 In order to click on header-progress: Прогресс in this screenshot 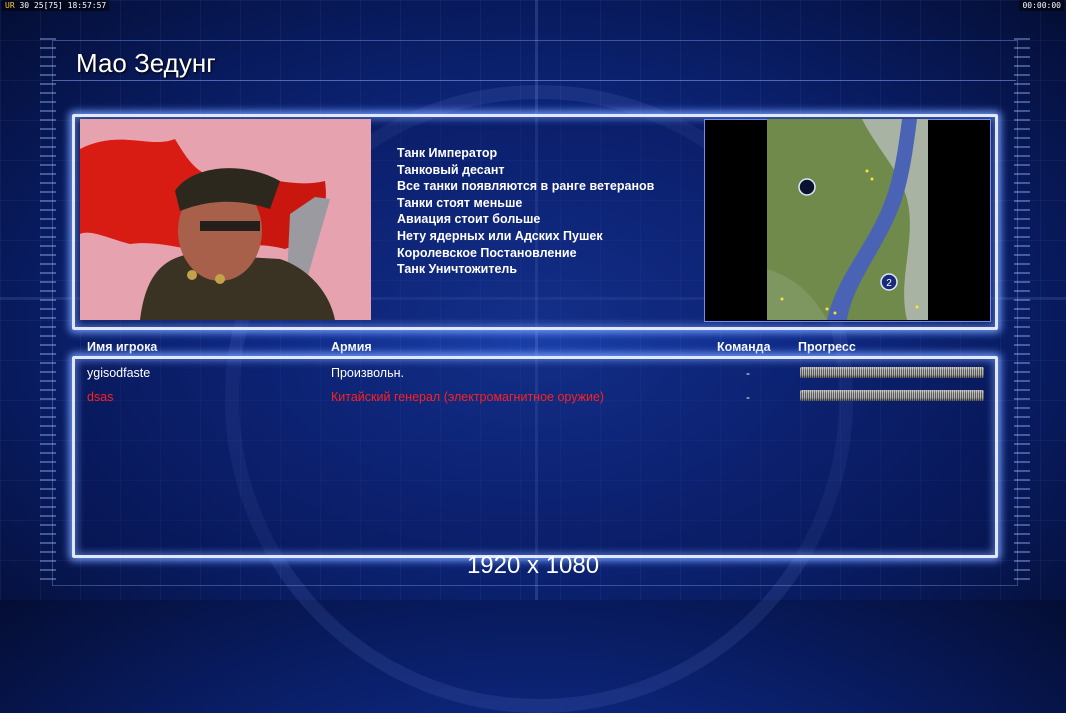, I will do `click(827, 347)`.